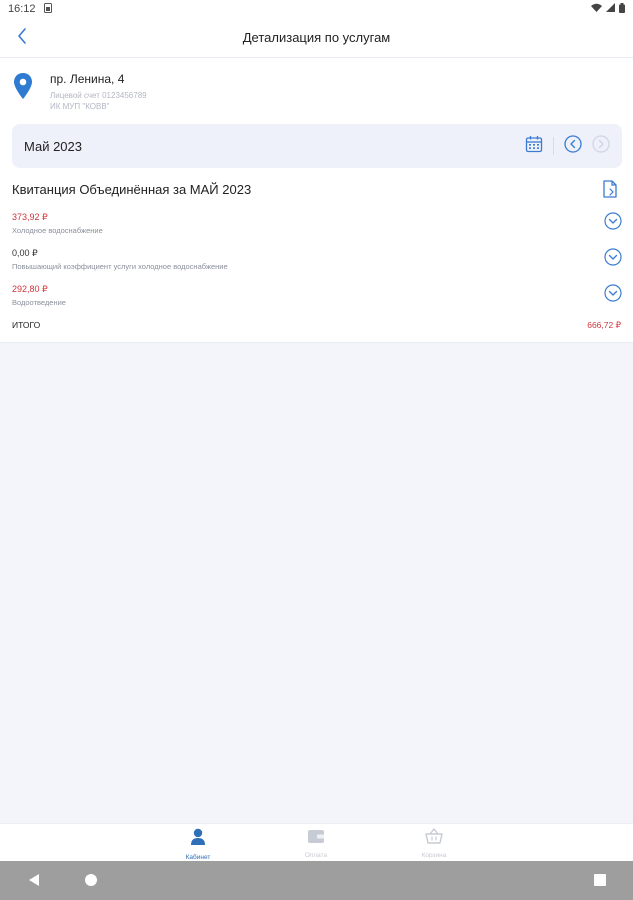 The image size is (633, 900). What do you see at coordinates (53, 146) in the screenshot?
I see `period-label: Май 2023` at bounding box center [53, 146].